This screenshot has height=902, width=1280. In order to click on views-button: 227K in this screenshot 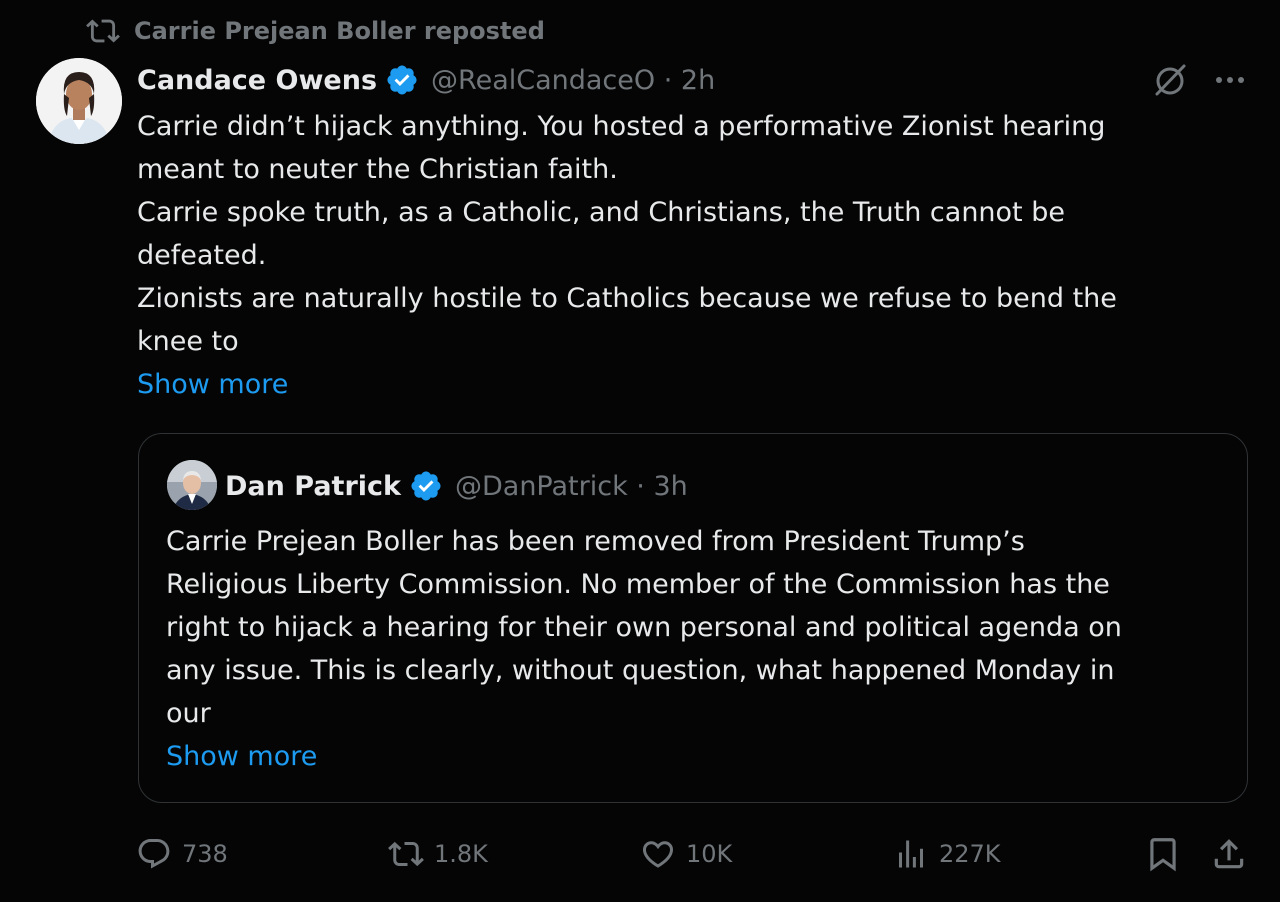, I will do `click(947, 854)`.